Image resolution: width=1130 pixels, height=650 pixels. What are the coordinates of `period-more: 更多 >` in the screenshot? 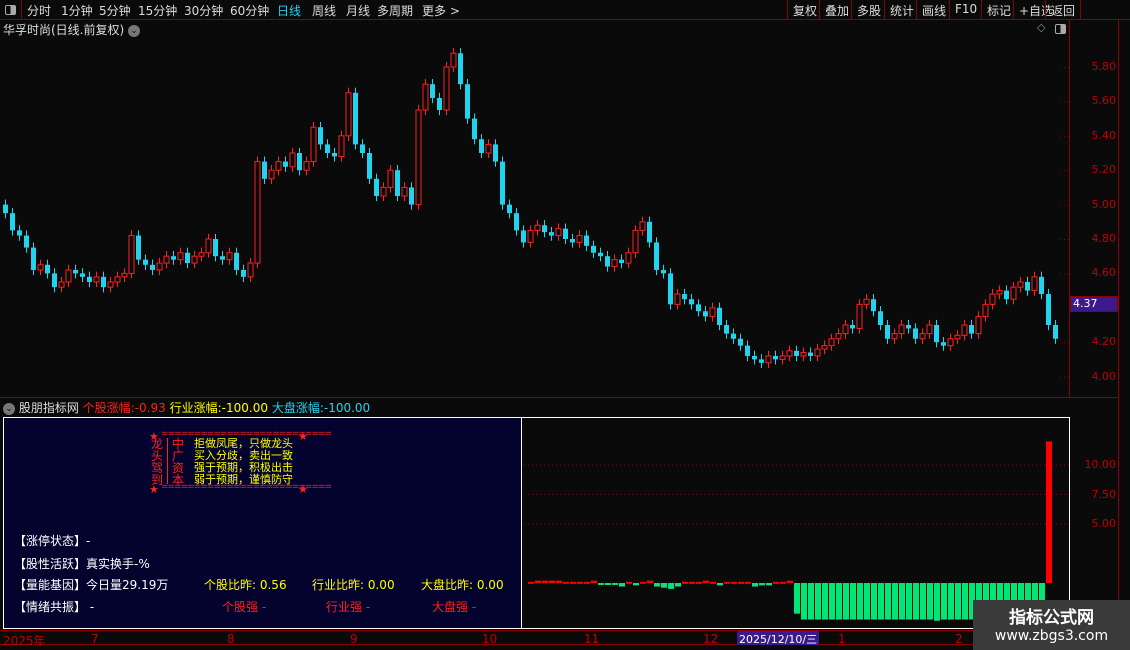 It's located at (441, 10).